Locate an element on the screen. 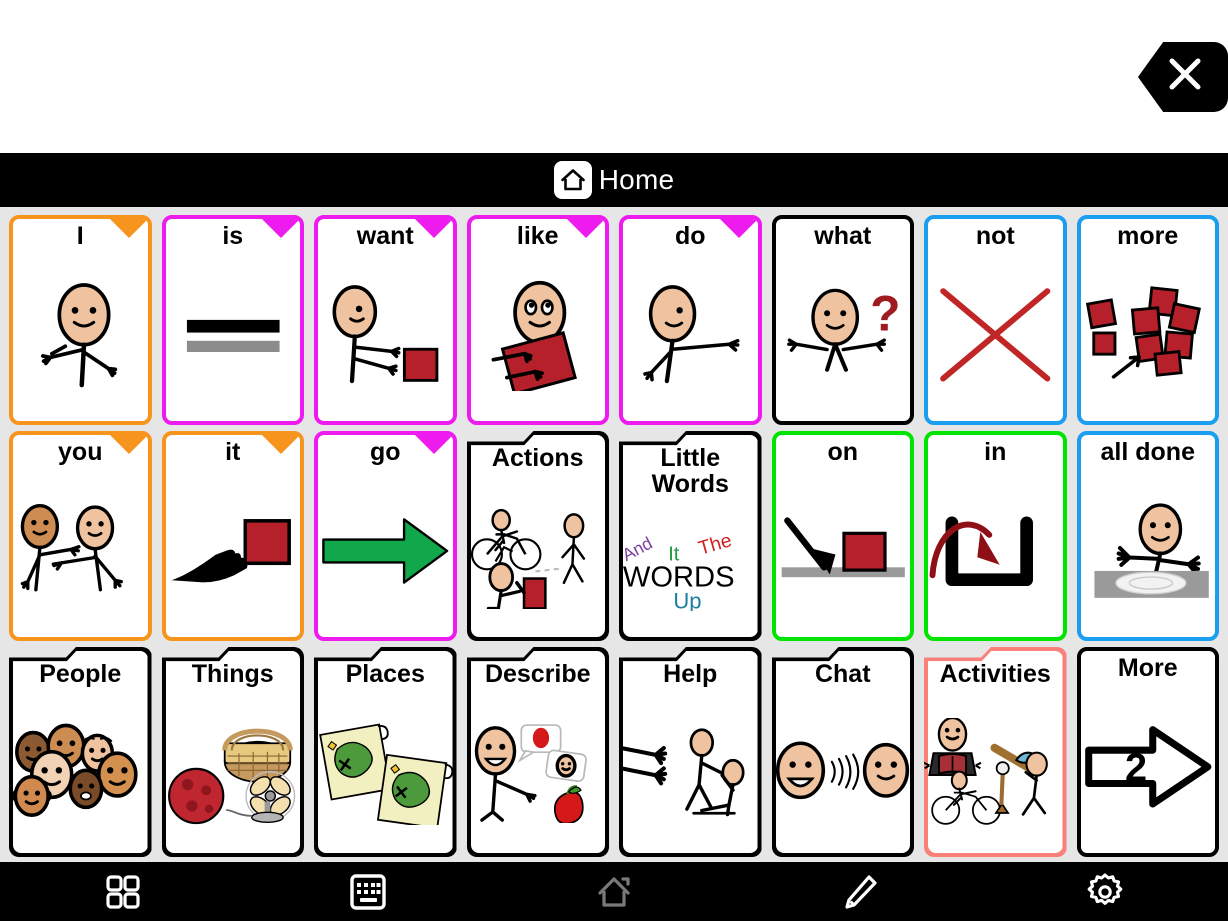  symbol-cell-all-done: all done is located at coordinates (1147, 536).